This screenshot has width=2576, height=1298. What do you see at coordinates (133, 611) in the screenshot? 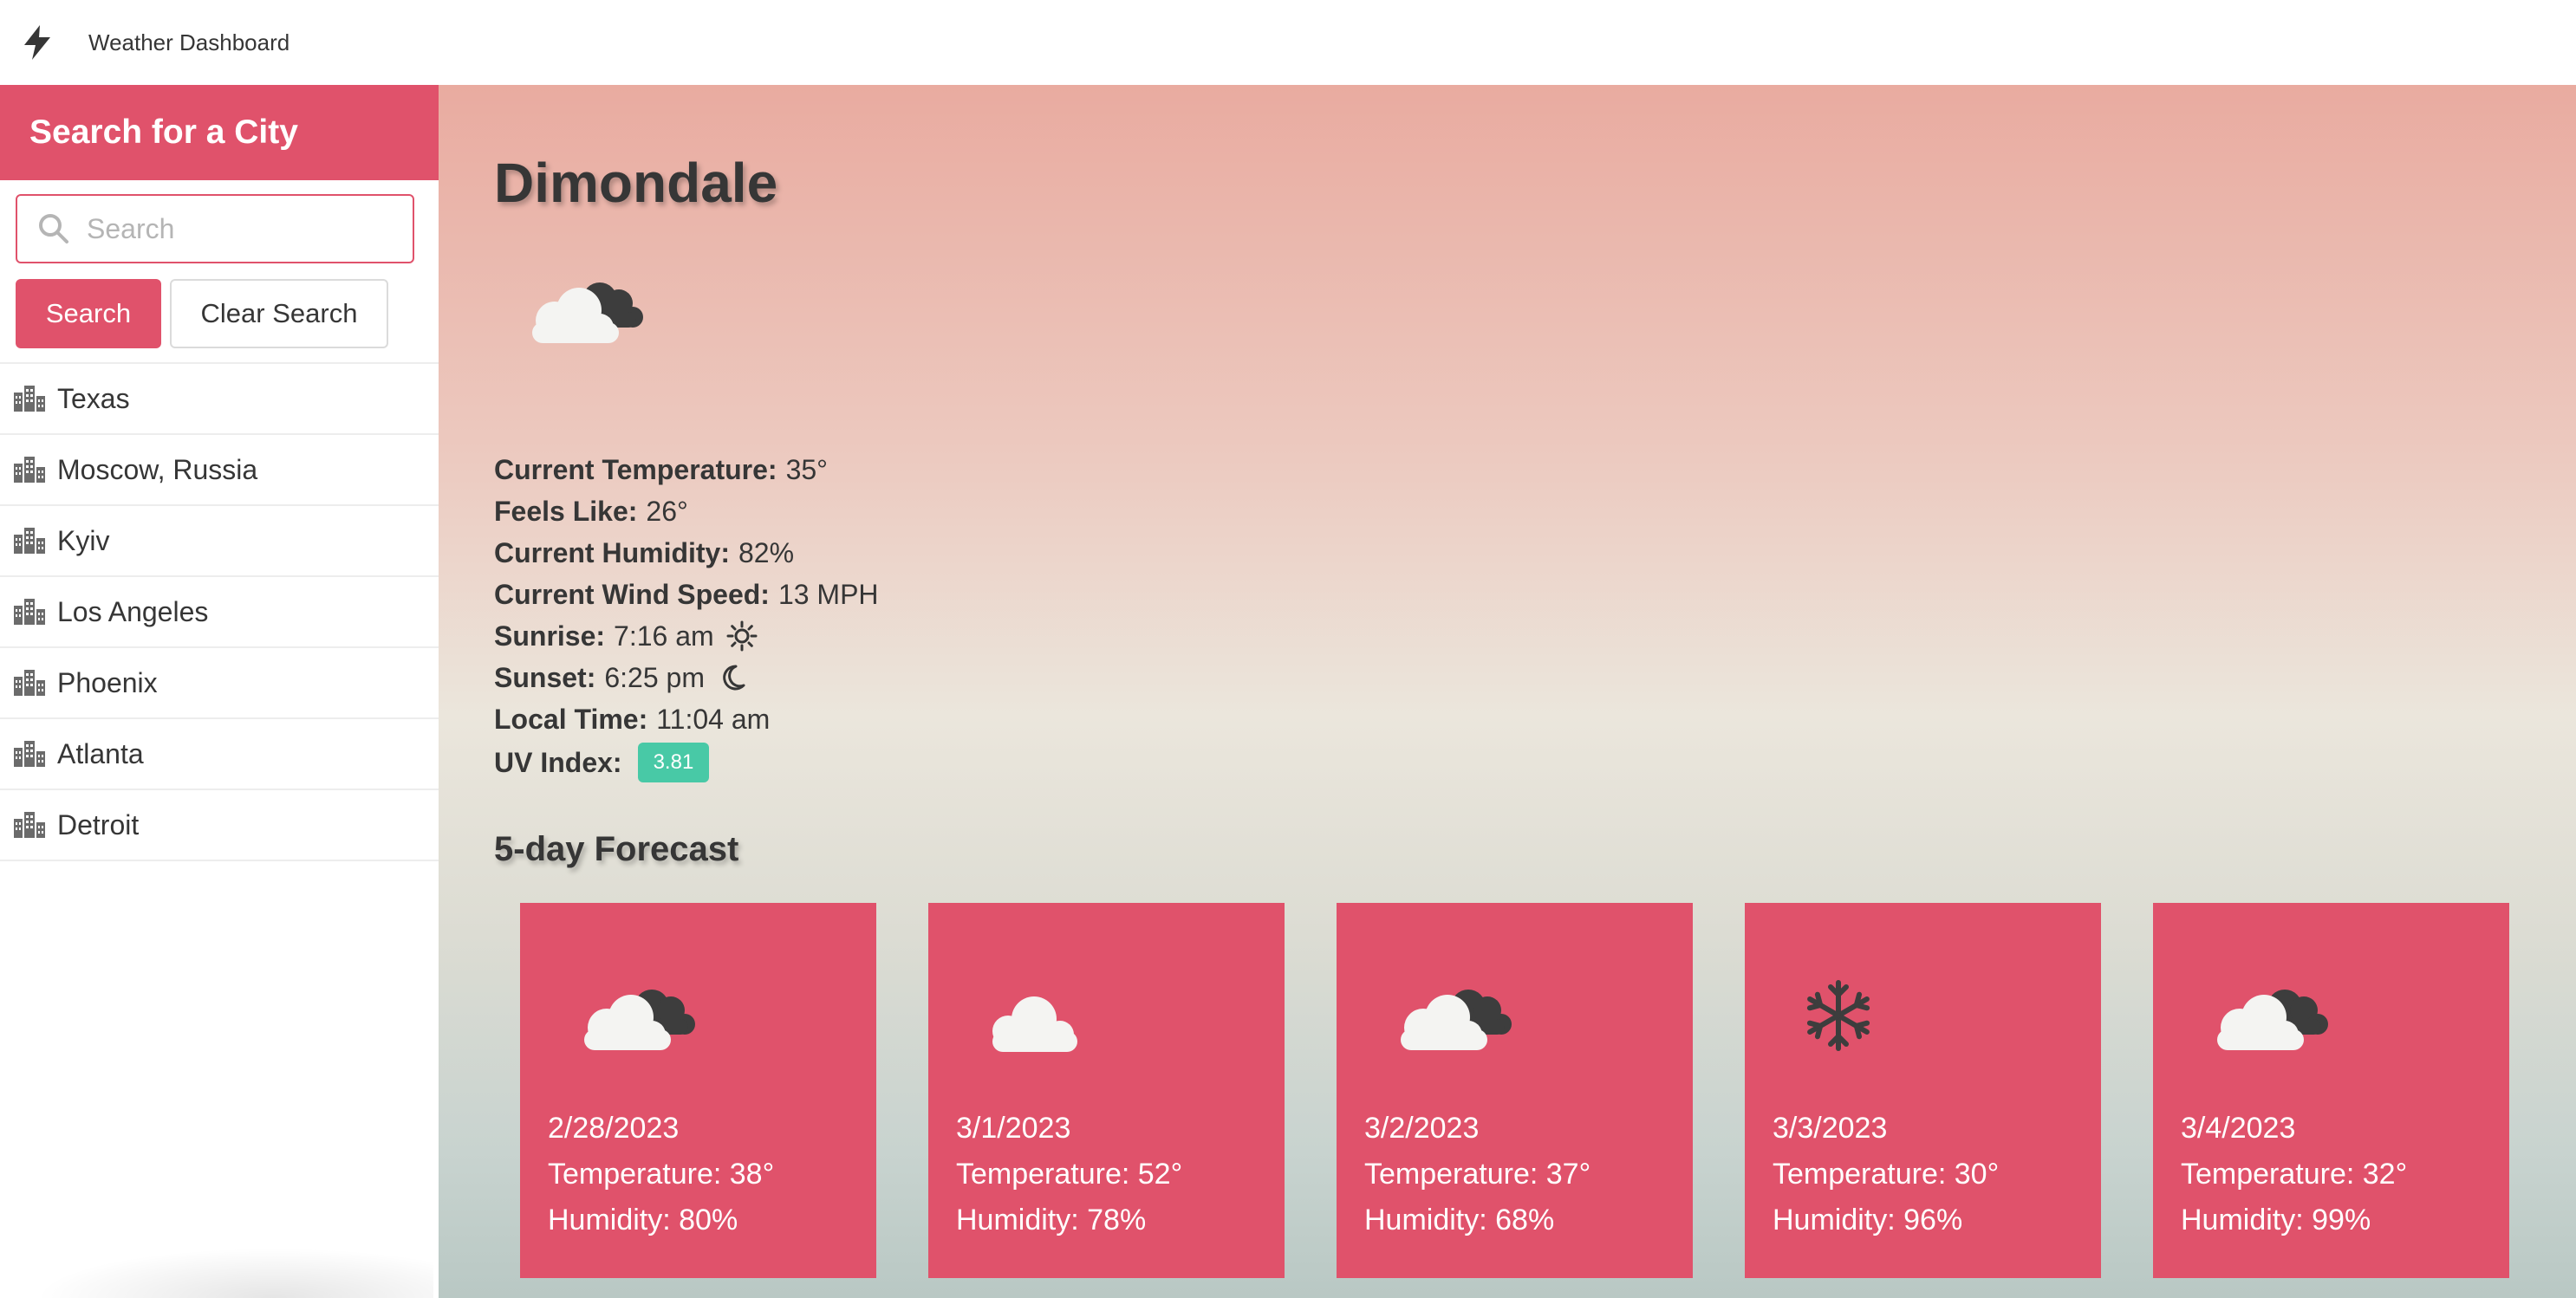
I see `city-label: Los Angeles` at bounding box center [133, 611].